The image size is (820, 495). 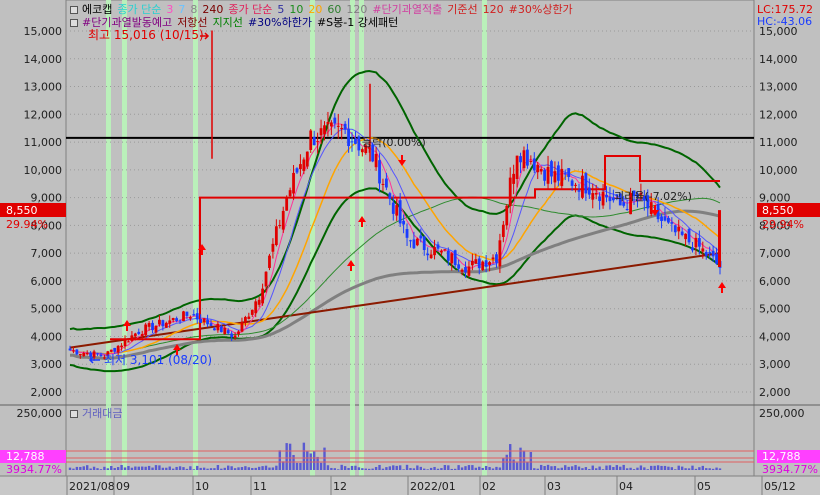 I want to click on price-pct-left: 29.94%, so click(x=27, y=224).